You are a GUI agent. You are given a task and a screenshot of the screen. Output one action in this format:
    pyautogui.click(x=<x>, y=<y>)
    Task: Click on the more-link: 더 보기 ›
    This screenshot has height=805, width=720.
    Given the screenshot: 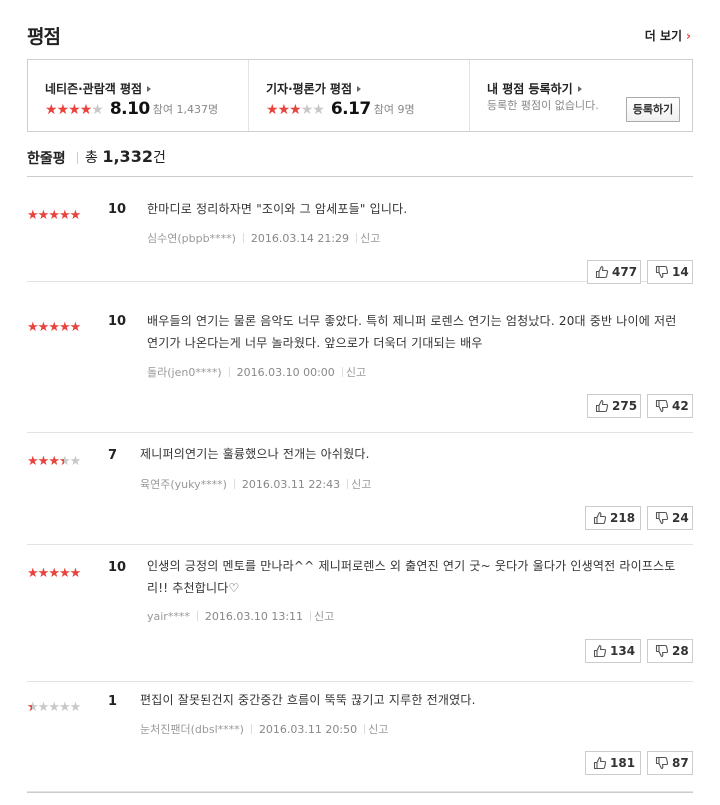 What is the action you would take?
    pyautogui.click(x=668, y=35)
    